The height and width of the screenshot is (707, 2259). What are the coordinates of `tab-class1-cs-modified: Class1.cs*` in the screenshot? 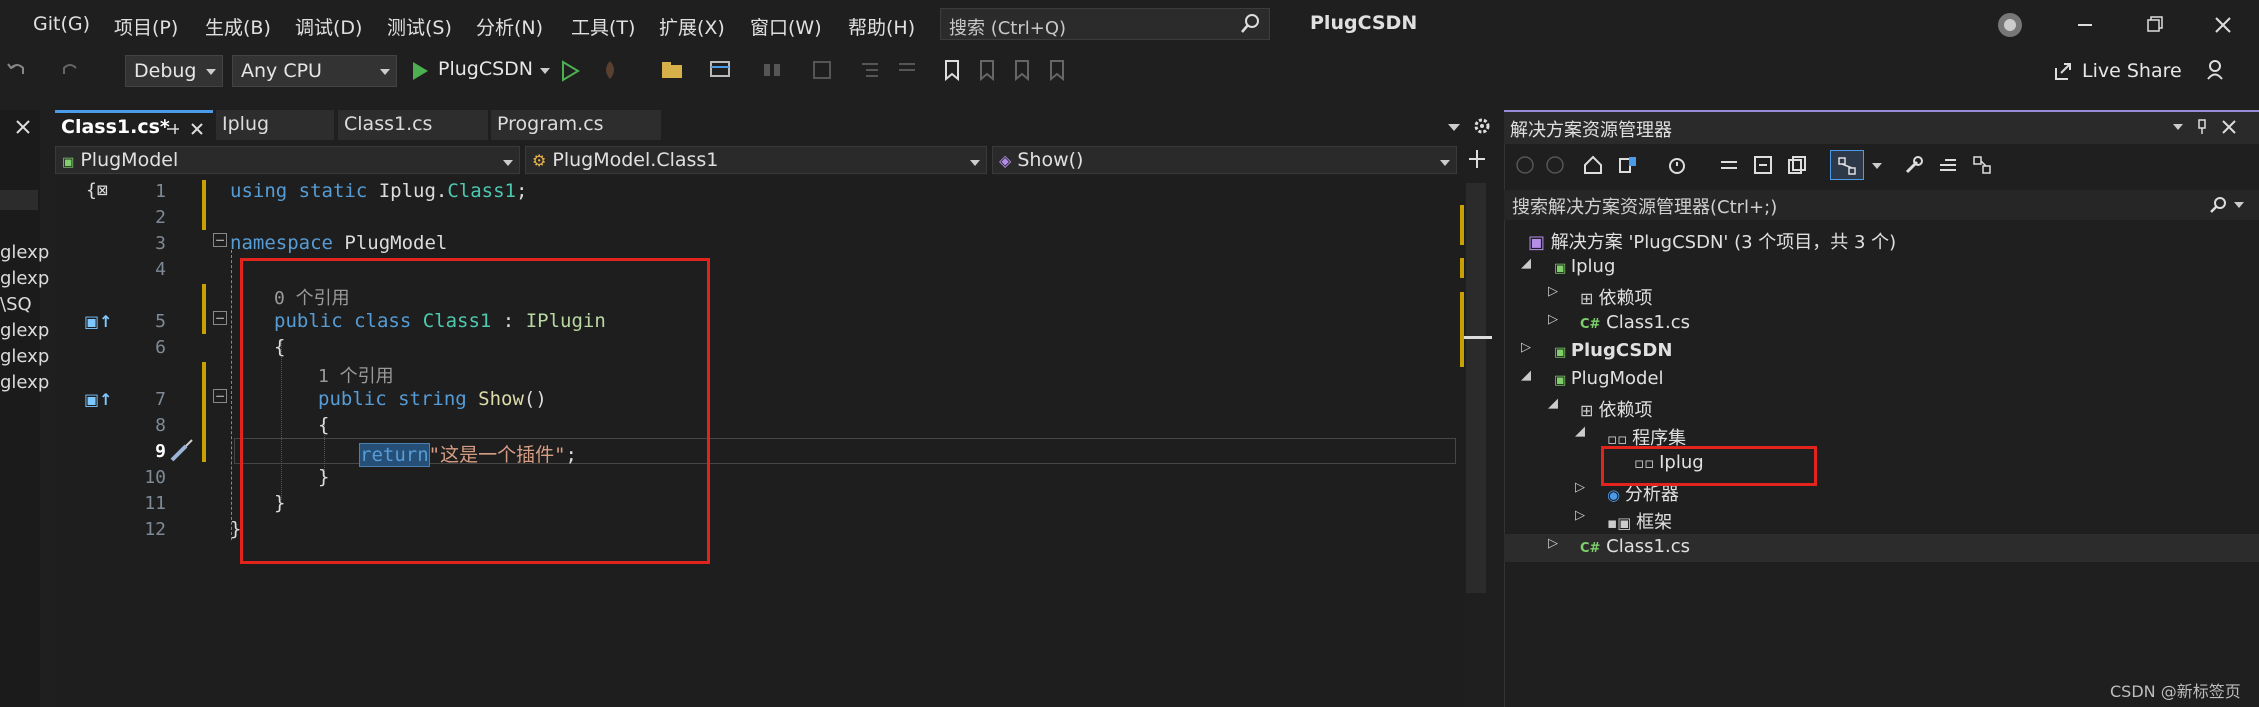 It's located at (134, 125).